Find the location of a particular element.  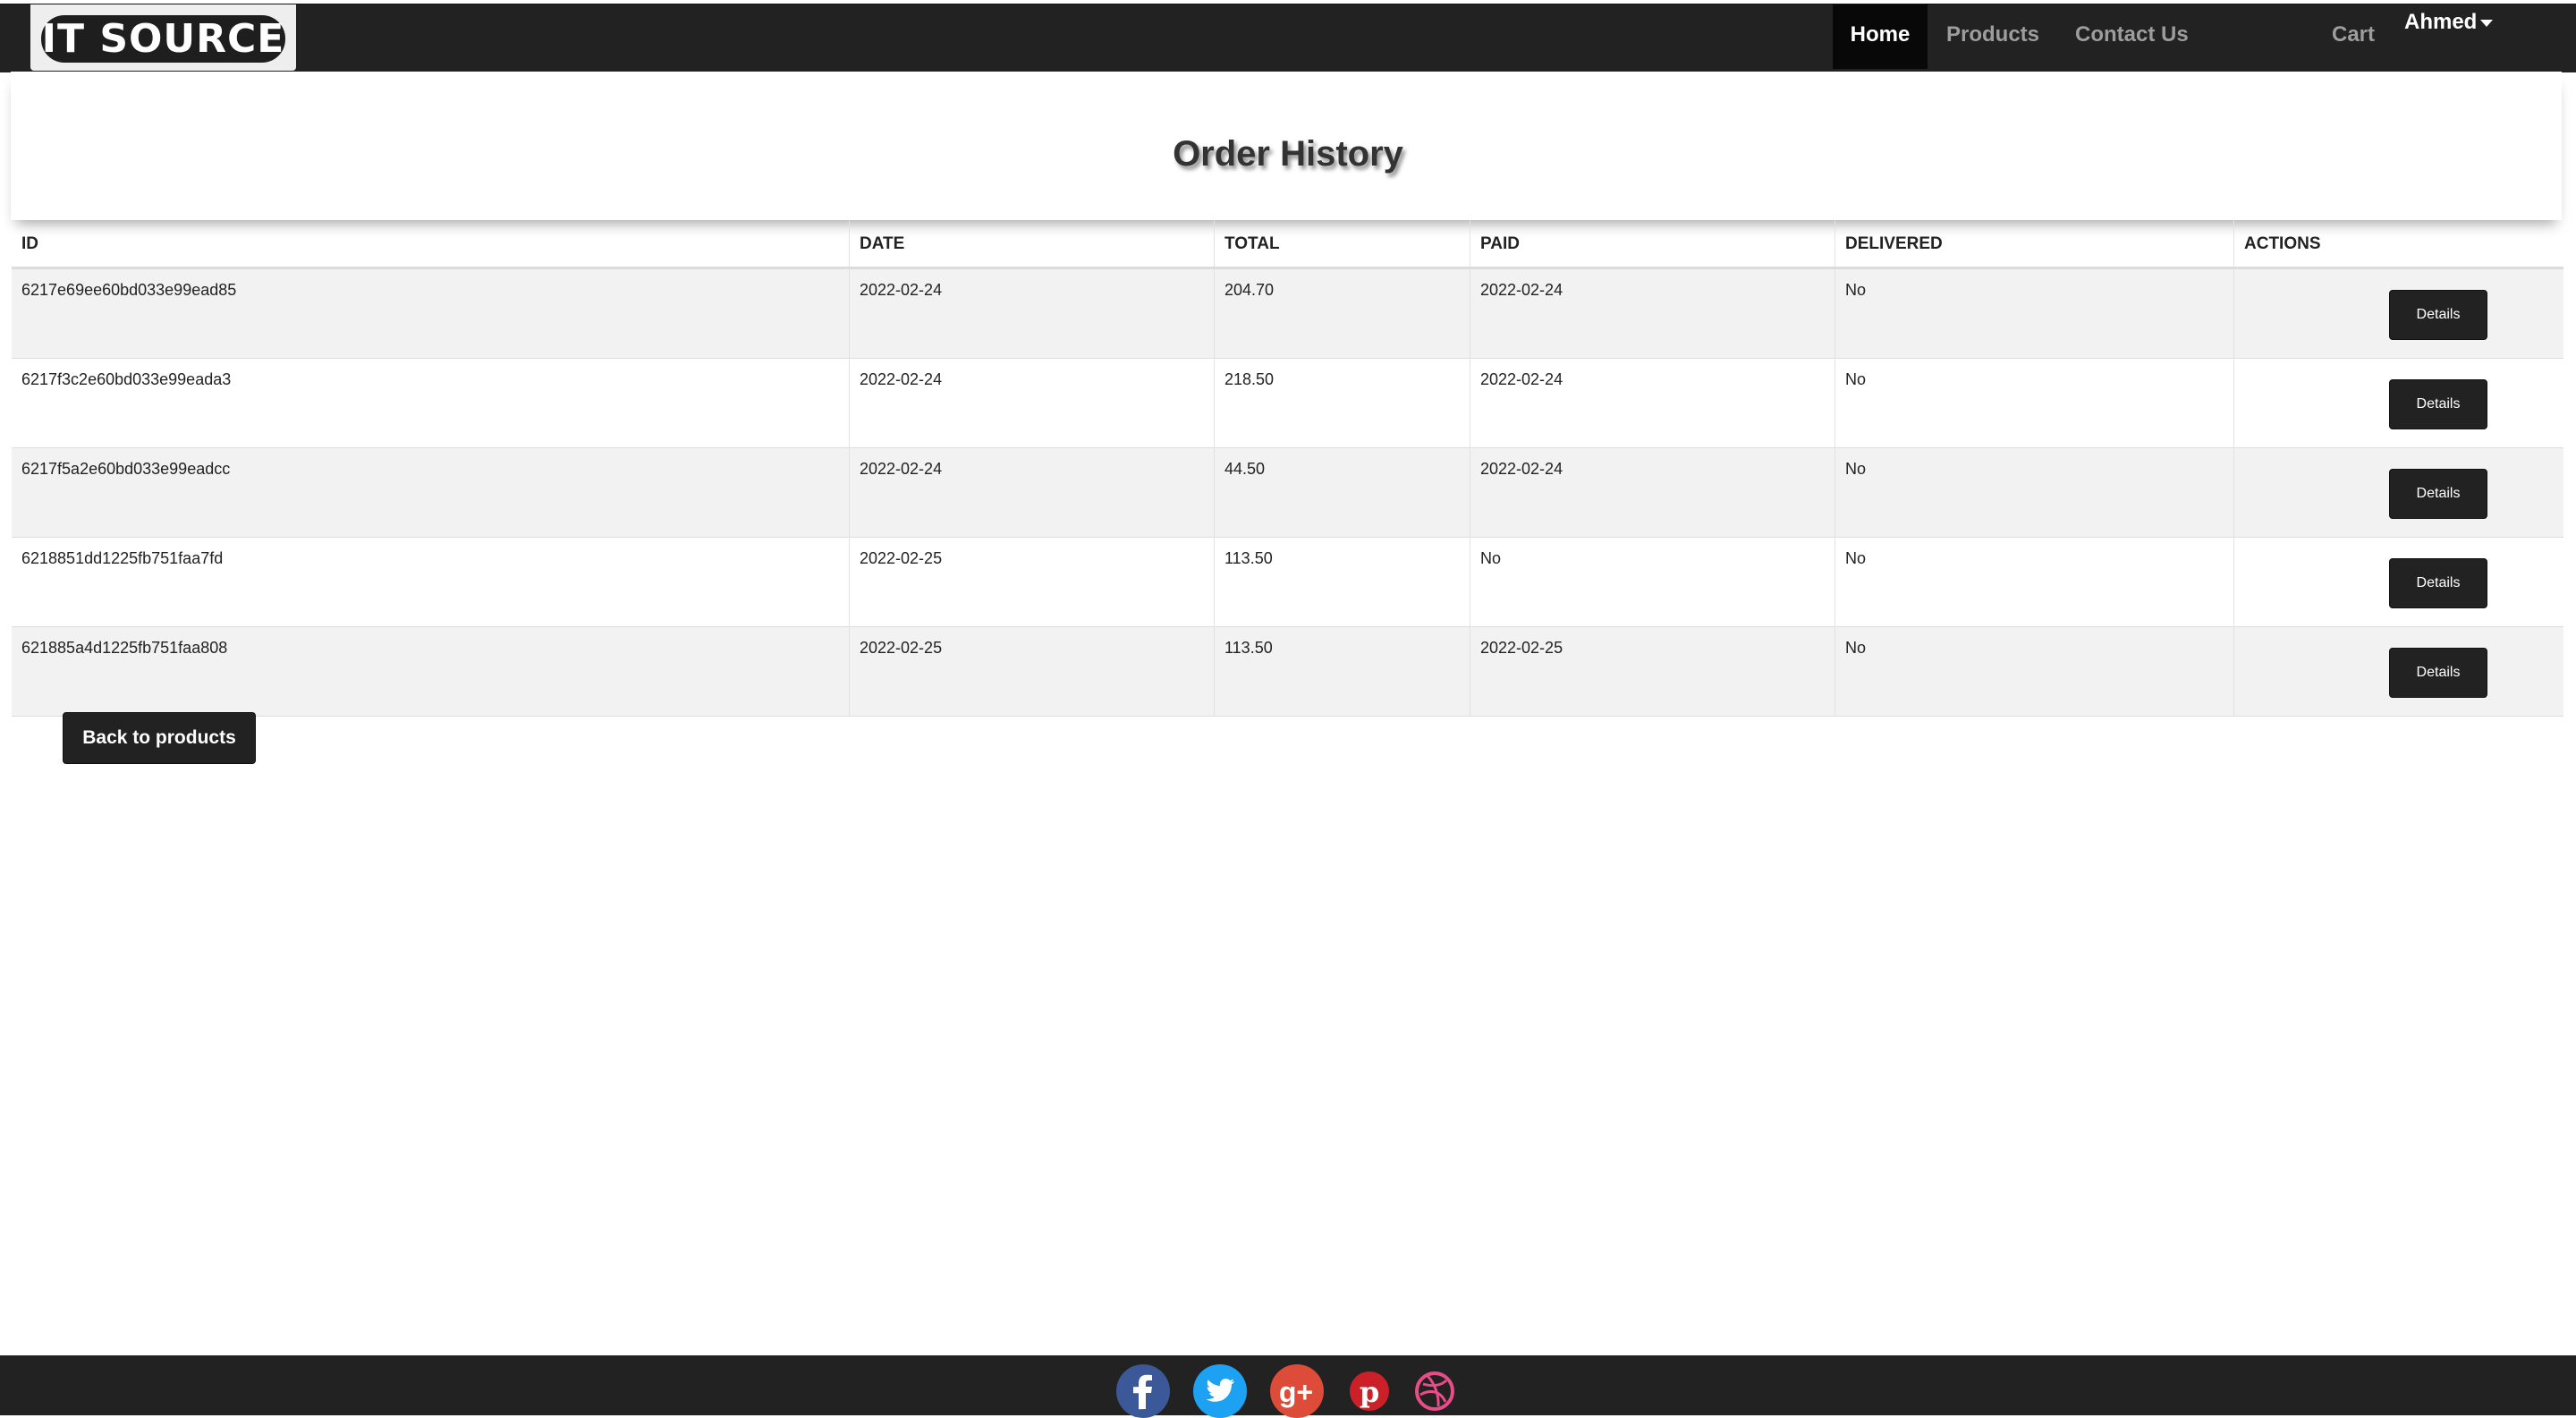

column-header-id: ID is located at coordinates (431, 244).